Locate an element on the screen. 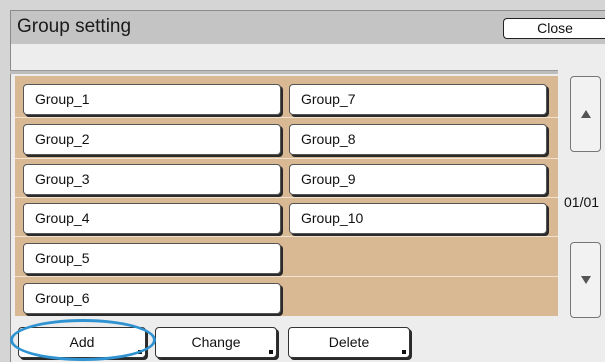 The height and width of the screenshot is (362, 605). change-button: Change is located at coordinates (216, 342).